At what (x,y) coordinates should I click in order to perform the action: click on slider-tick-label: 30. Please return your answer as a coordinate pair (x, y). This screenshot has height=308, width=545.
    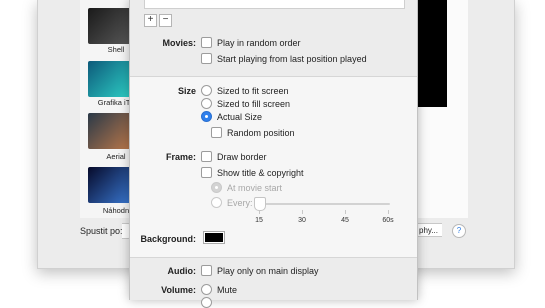
    Looking at the image, I should click on (302, 220).